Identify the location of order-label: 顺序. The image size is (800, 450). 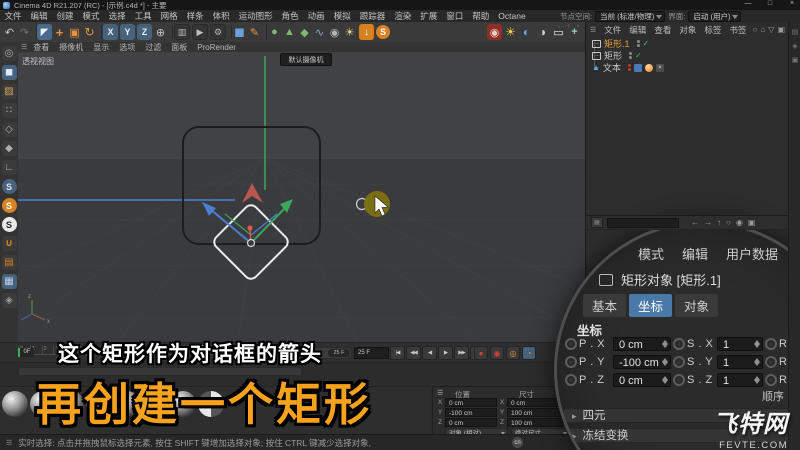
(773, 396).